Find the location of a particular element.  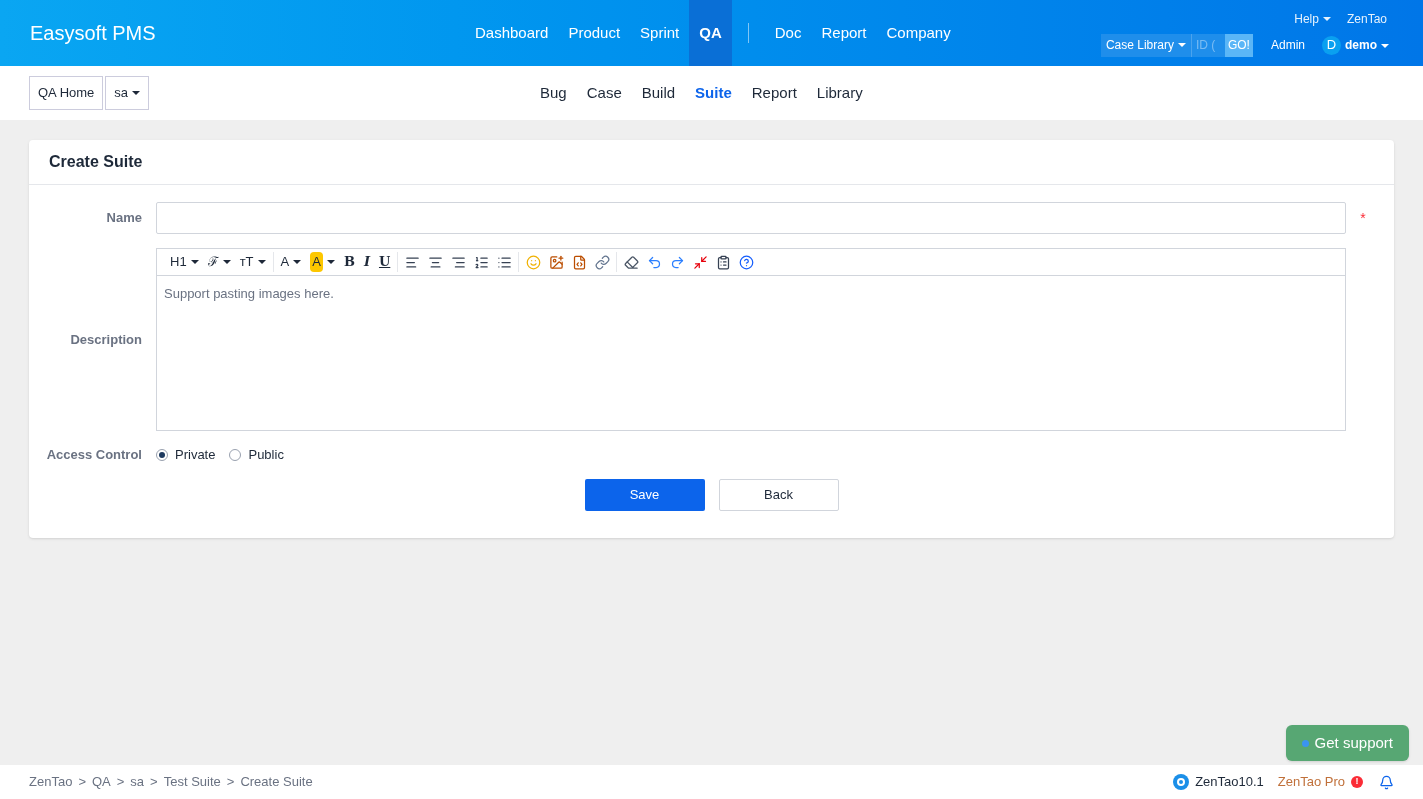

module-tab: Bug is located at coordinates (553, 93).